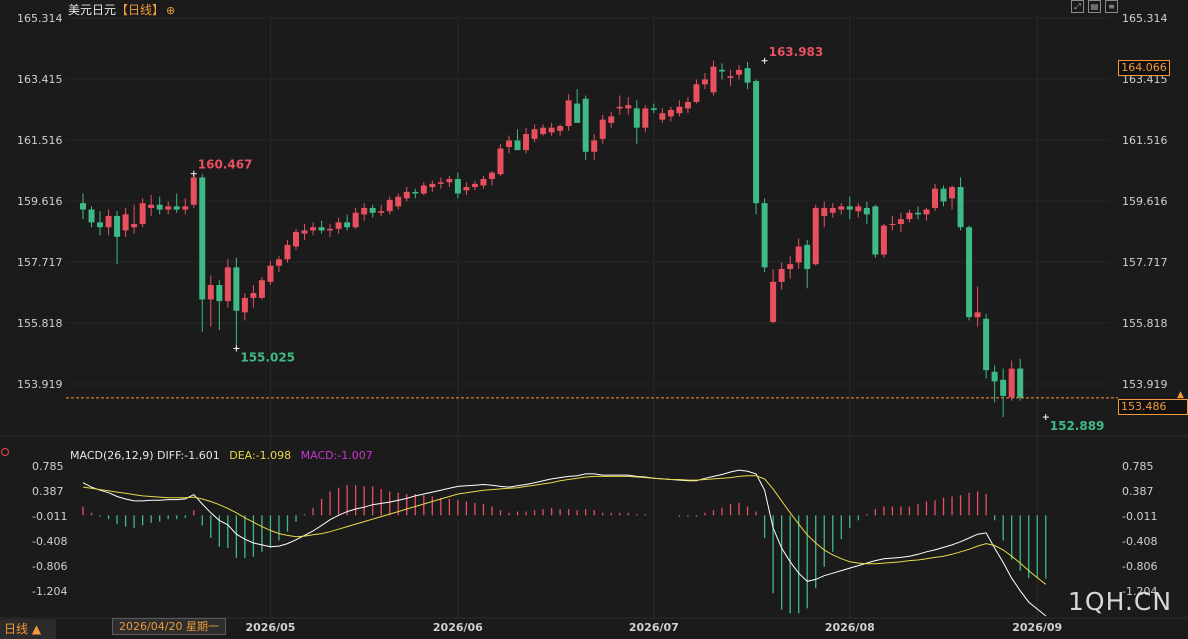 The height and width of the screenshot is (639, 1188). Describe the element at coordinates (170, 10) in the screenshot. I see `target-icon: ⊕` at that location.